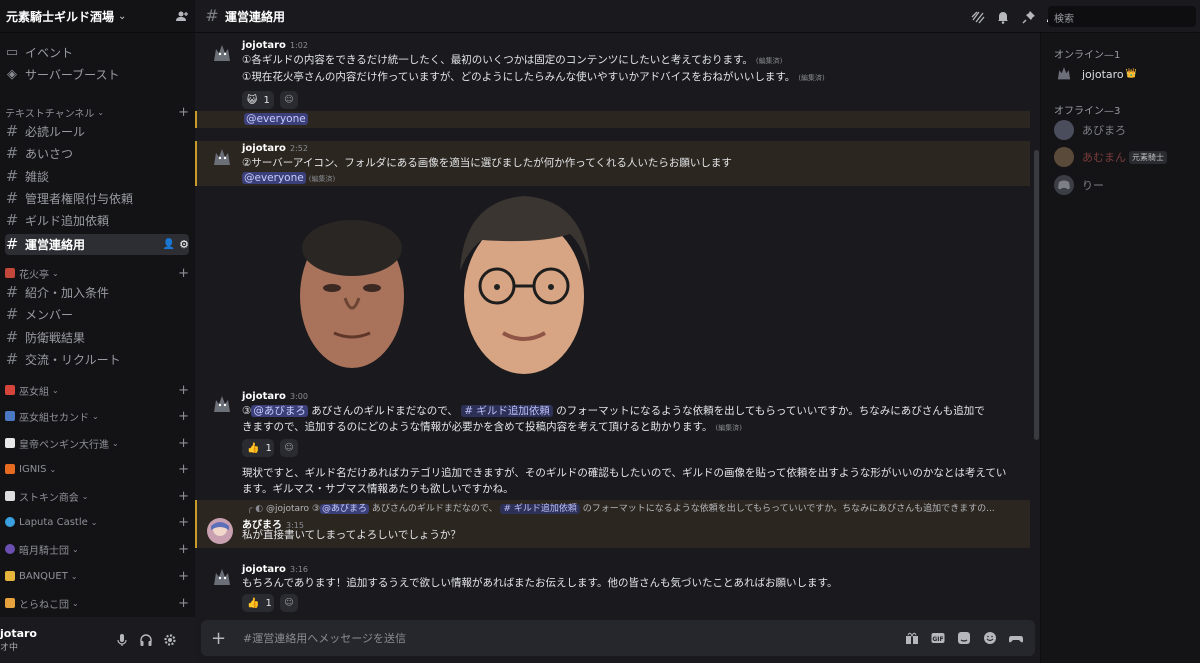 The height and width of the screenshot is (663, 1200). I want to click on sidebar-item-intro: # 紹介・加入条件, so click(97, 292).